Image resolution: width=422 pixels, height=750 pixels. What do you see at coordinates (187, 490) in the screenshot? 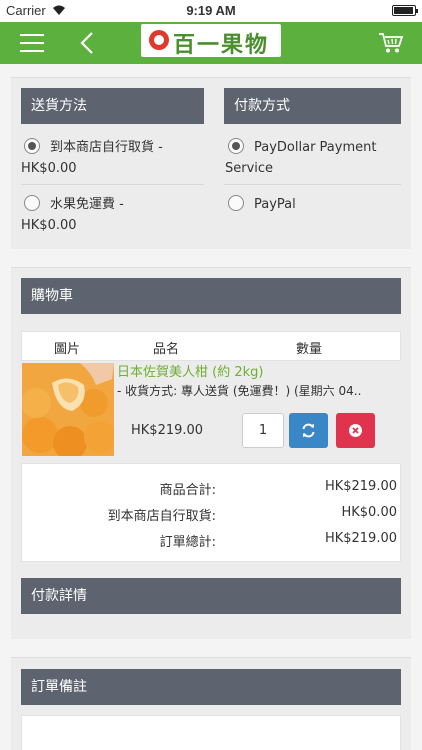
I see `subtotal-label: 商品合計:` at bounding box center [187, 490].